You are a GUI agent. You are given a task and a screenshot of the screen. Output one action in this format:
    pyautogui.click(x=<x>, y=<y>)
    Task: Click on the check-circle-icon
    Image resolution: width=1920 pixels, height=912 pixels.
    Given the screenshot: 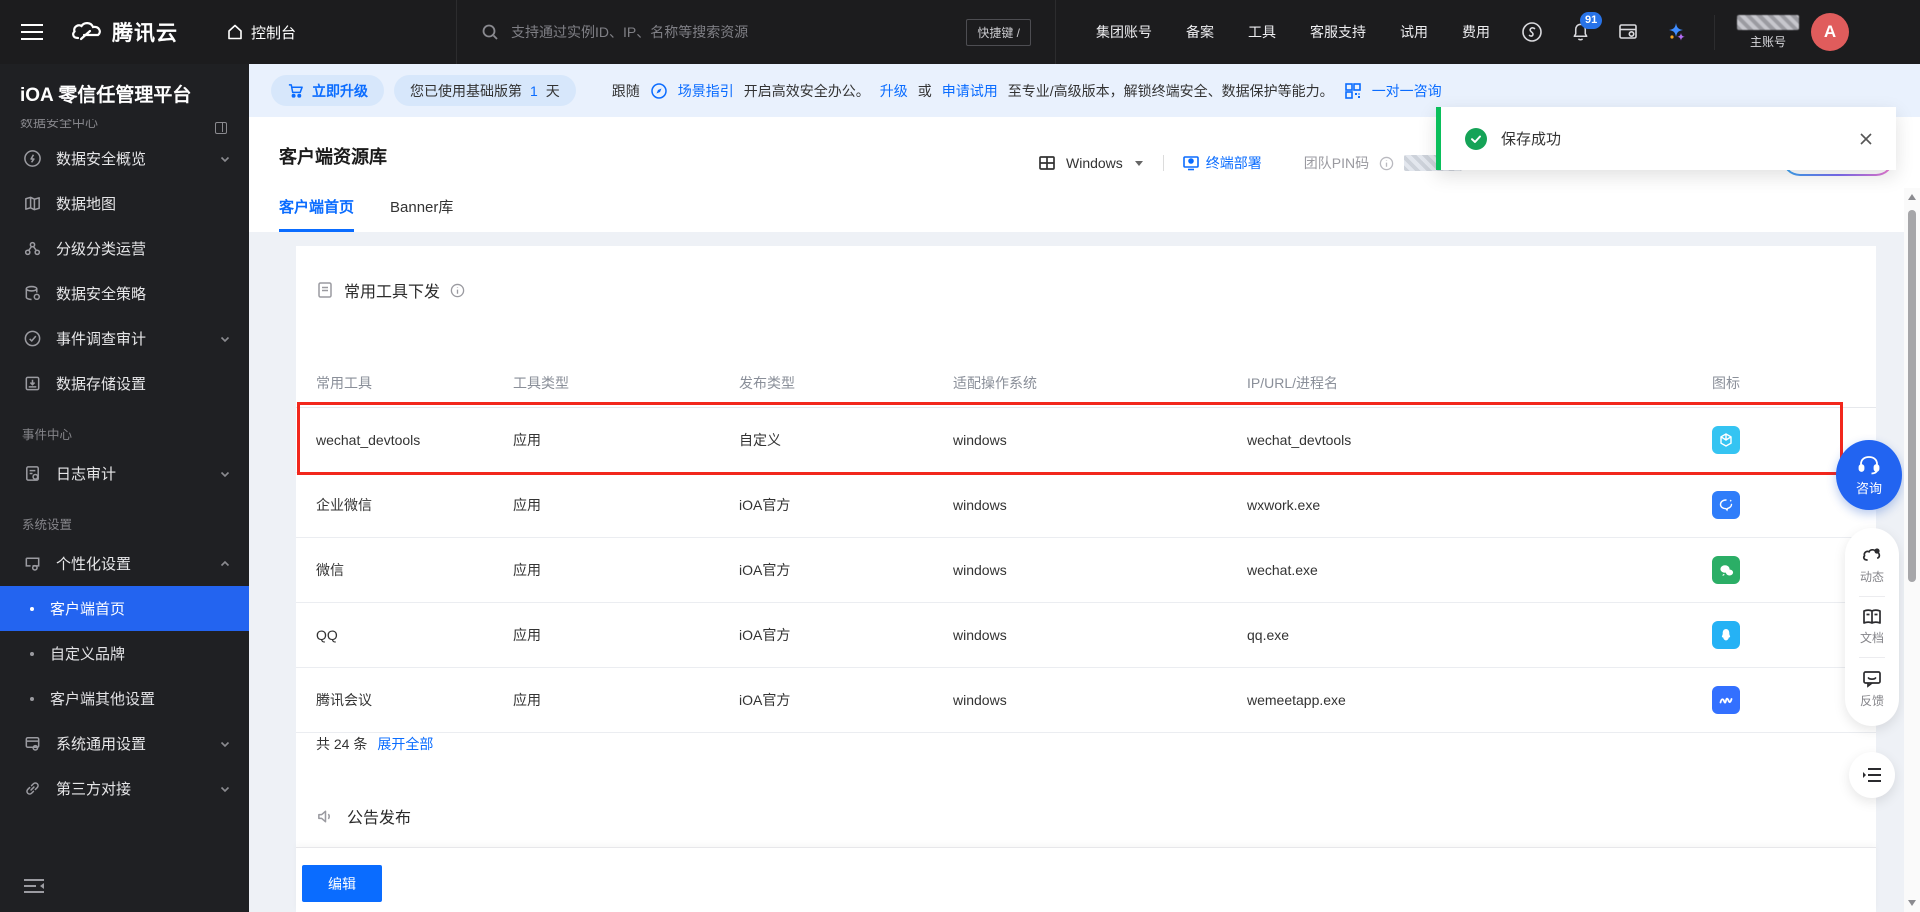 What is the action you would take?
    pyautogui.click(x=32, y=339)
    